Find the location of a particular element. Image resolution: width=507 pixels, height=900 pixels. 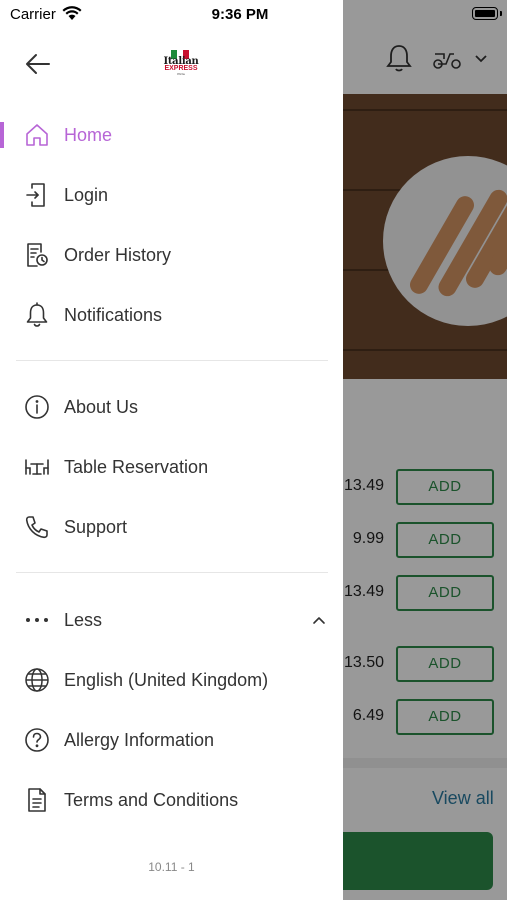

document-icon is located at coordinates (37, 800).